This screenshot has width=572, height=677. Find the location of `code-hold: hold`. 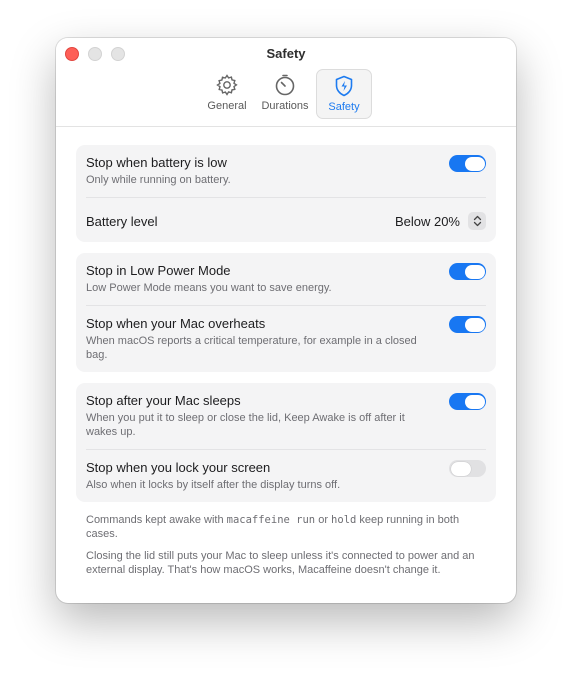

code-hold: hold is located at coordinates (344, 520).